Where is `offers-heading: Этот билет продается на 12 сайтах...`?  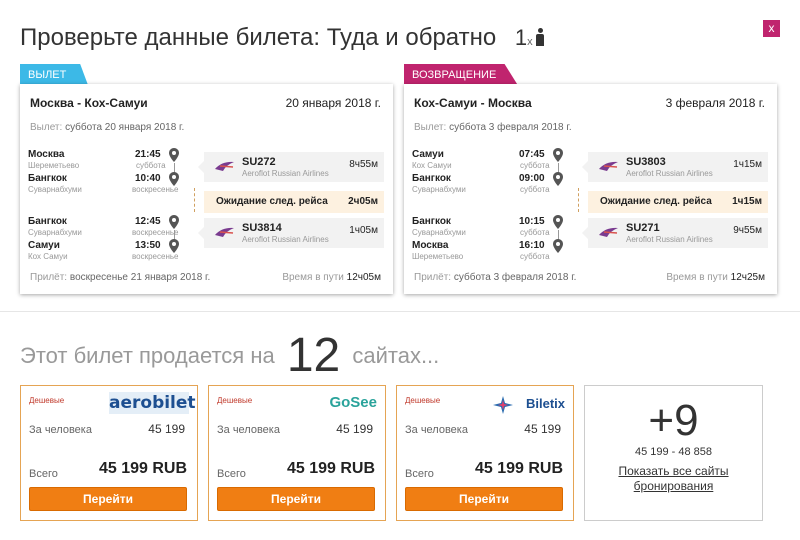
offers-heading: Этот билет продается на 12 сайтах... is located at coordinates (229, 355).